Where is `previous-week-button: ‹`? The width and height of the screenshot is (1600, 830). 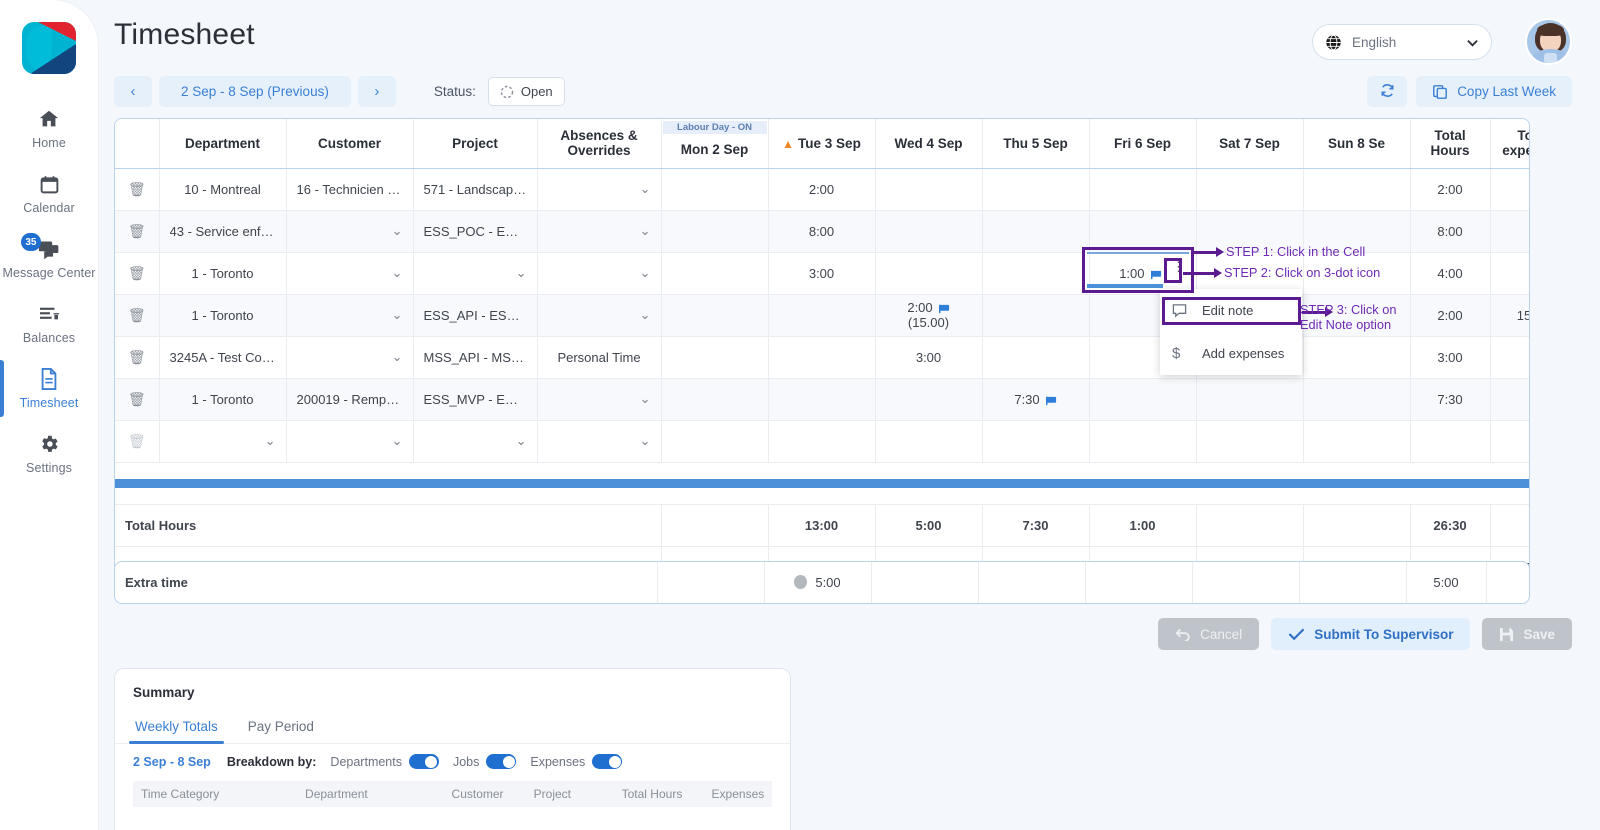 previous-week-button: ‹ is located at coordinates (133, 91).